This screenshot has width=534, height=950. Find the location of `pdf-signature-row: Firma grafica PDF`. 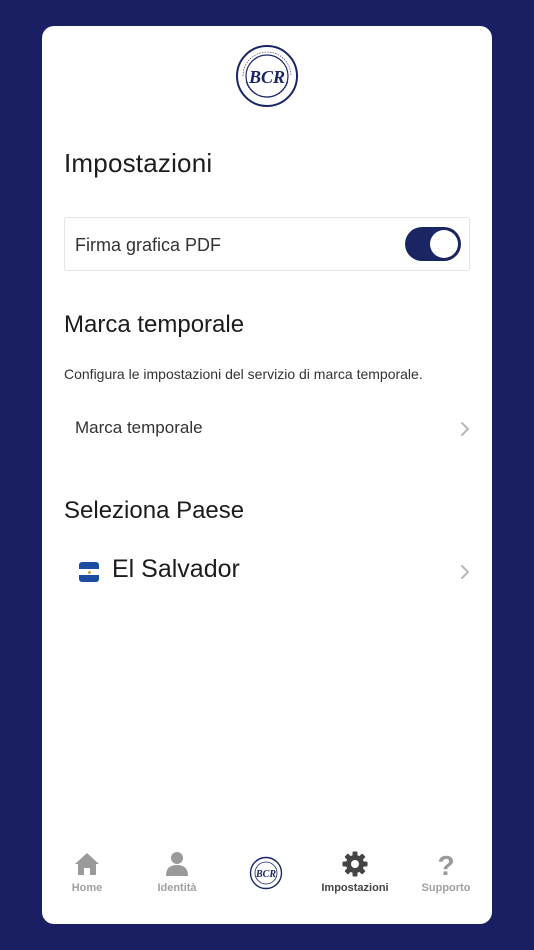

pdf-signature-row: Firma grafica PDF is located at coordinates (267, 244).